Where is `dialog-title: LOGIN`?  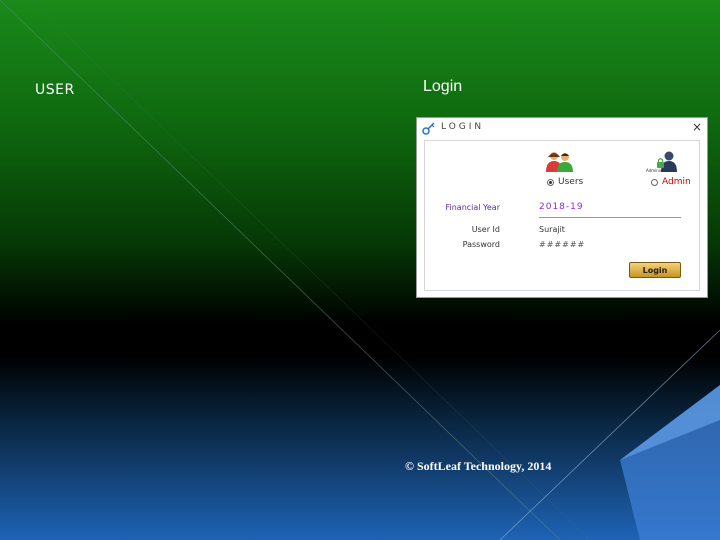
dialog-title: LOGIN is located at coordinates (463, 127).